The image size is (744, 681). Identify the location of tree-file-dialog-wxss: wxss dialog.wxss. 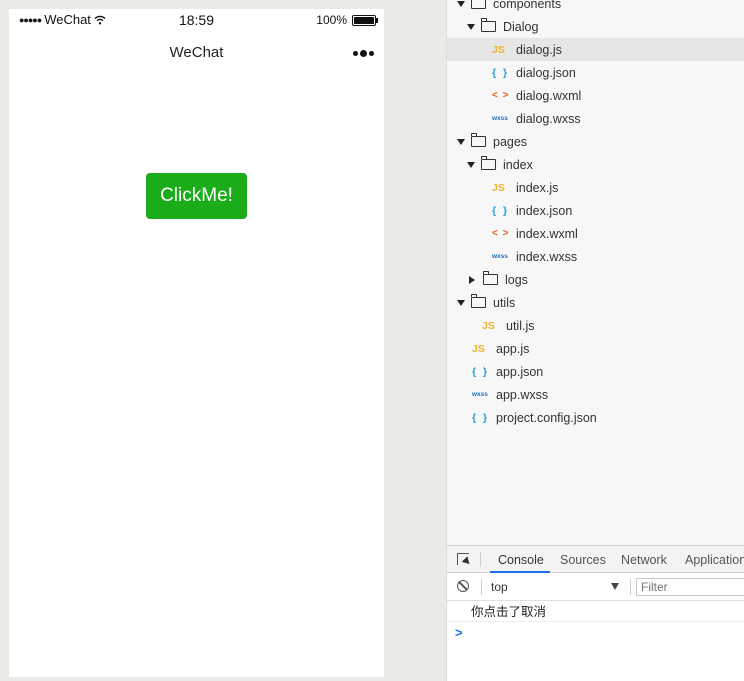
(595, 118).